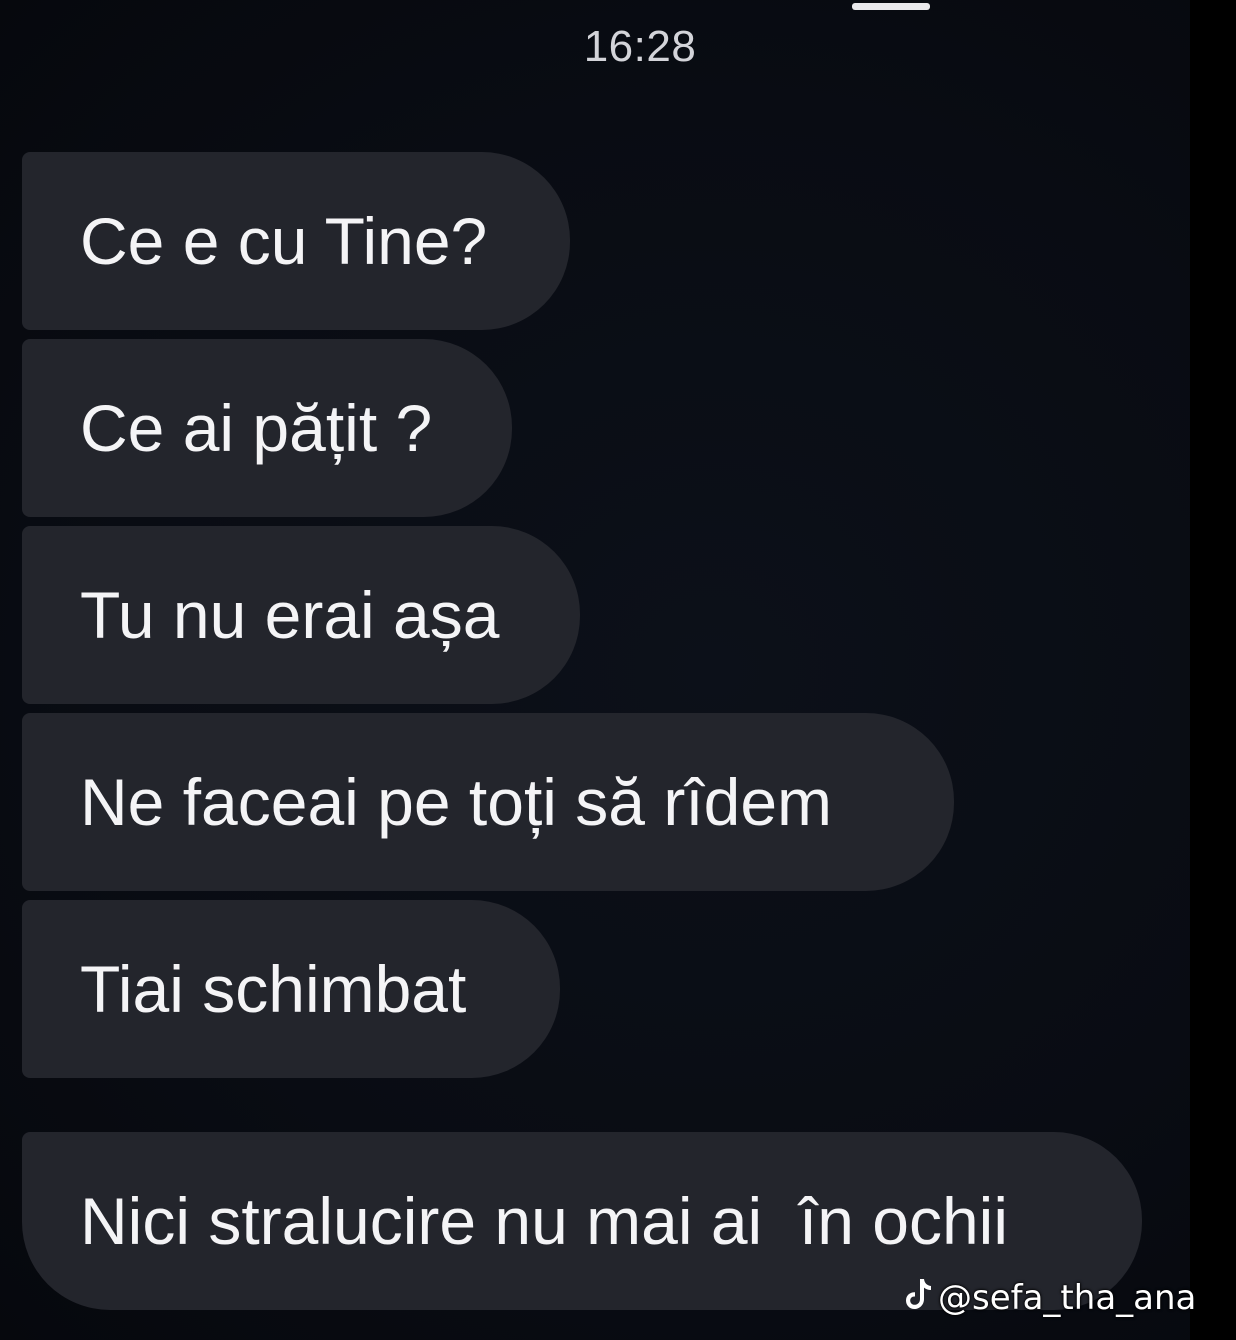 The width and height of the screenshot is (1236, 1340). I want to click on watermark-handle: @sefa_tha_ana, so click(1067, 1298).